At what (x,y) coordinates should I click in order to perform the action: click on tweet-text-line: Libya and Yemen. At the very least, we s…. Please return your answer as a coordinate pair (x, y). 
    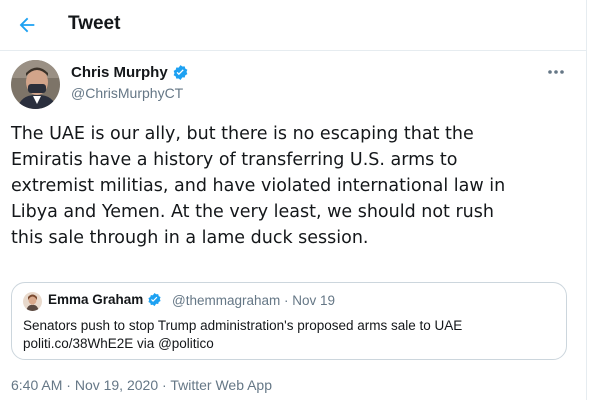
    Looking at the image, I should click on (252, 212).